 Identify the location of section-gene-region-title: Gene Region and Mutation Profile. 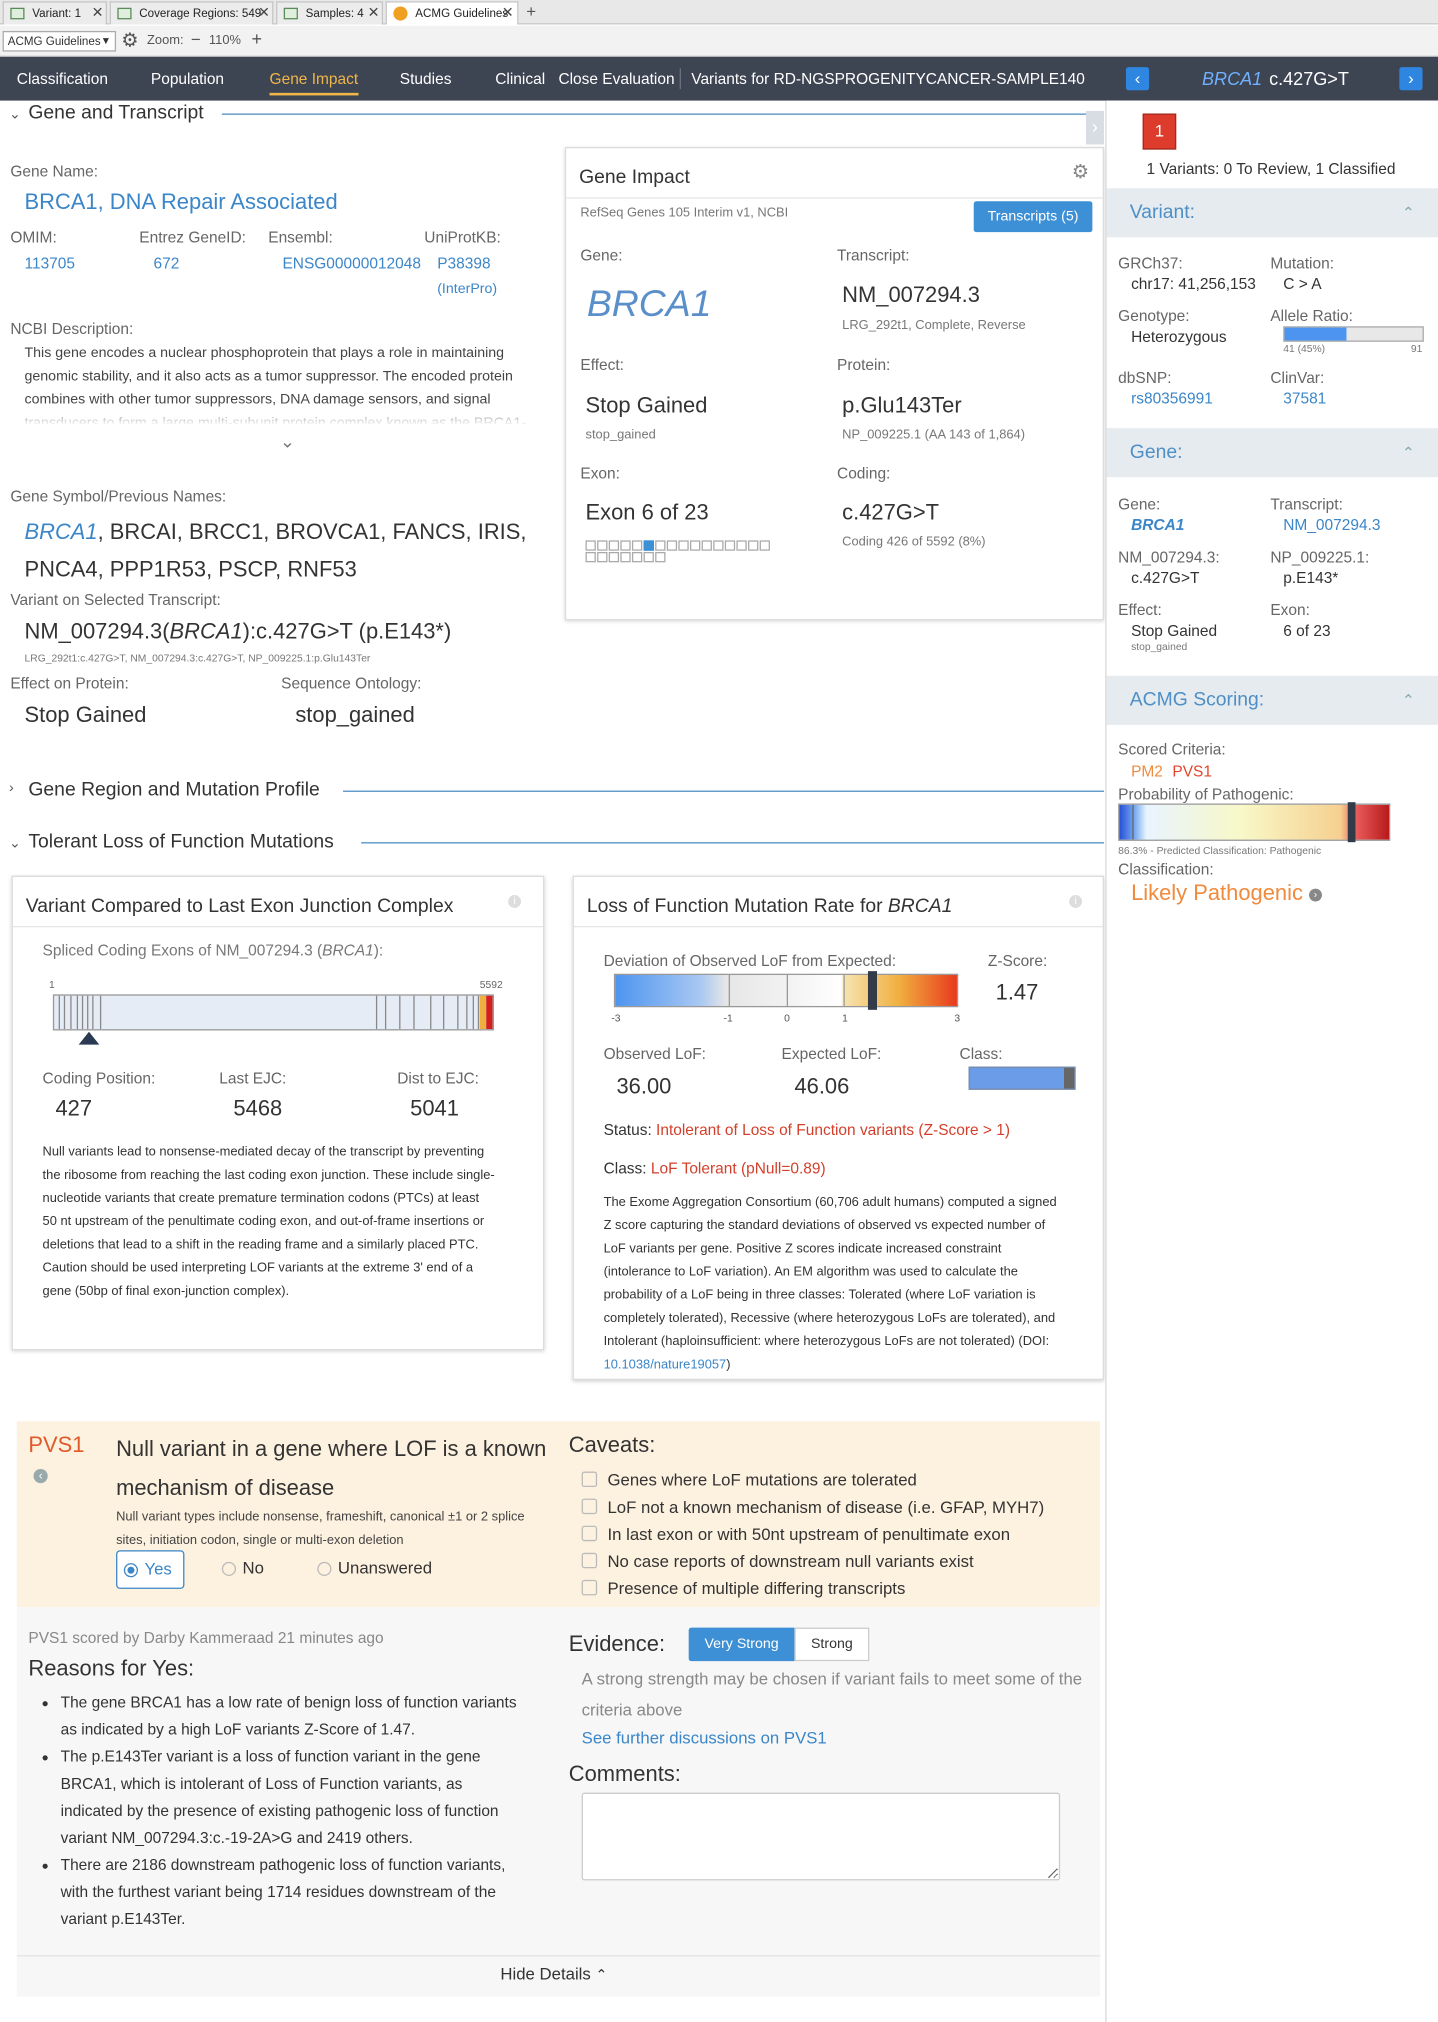
(173, 790).